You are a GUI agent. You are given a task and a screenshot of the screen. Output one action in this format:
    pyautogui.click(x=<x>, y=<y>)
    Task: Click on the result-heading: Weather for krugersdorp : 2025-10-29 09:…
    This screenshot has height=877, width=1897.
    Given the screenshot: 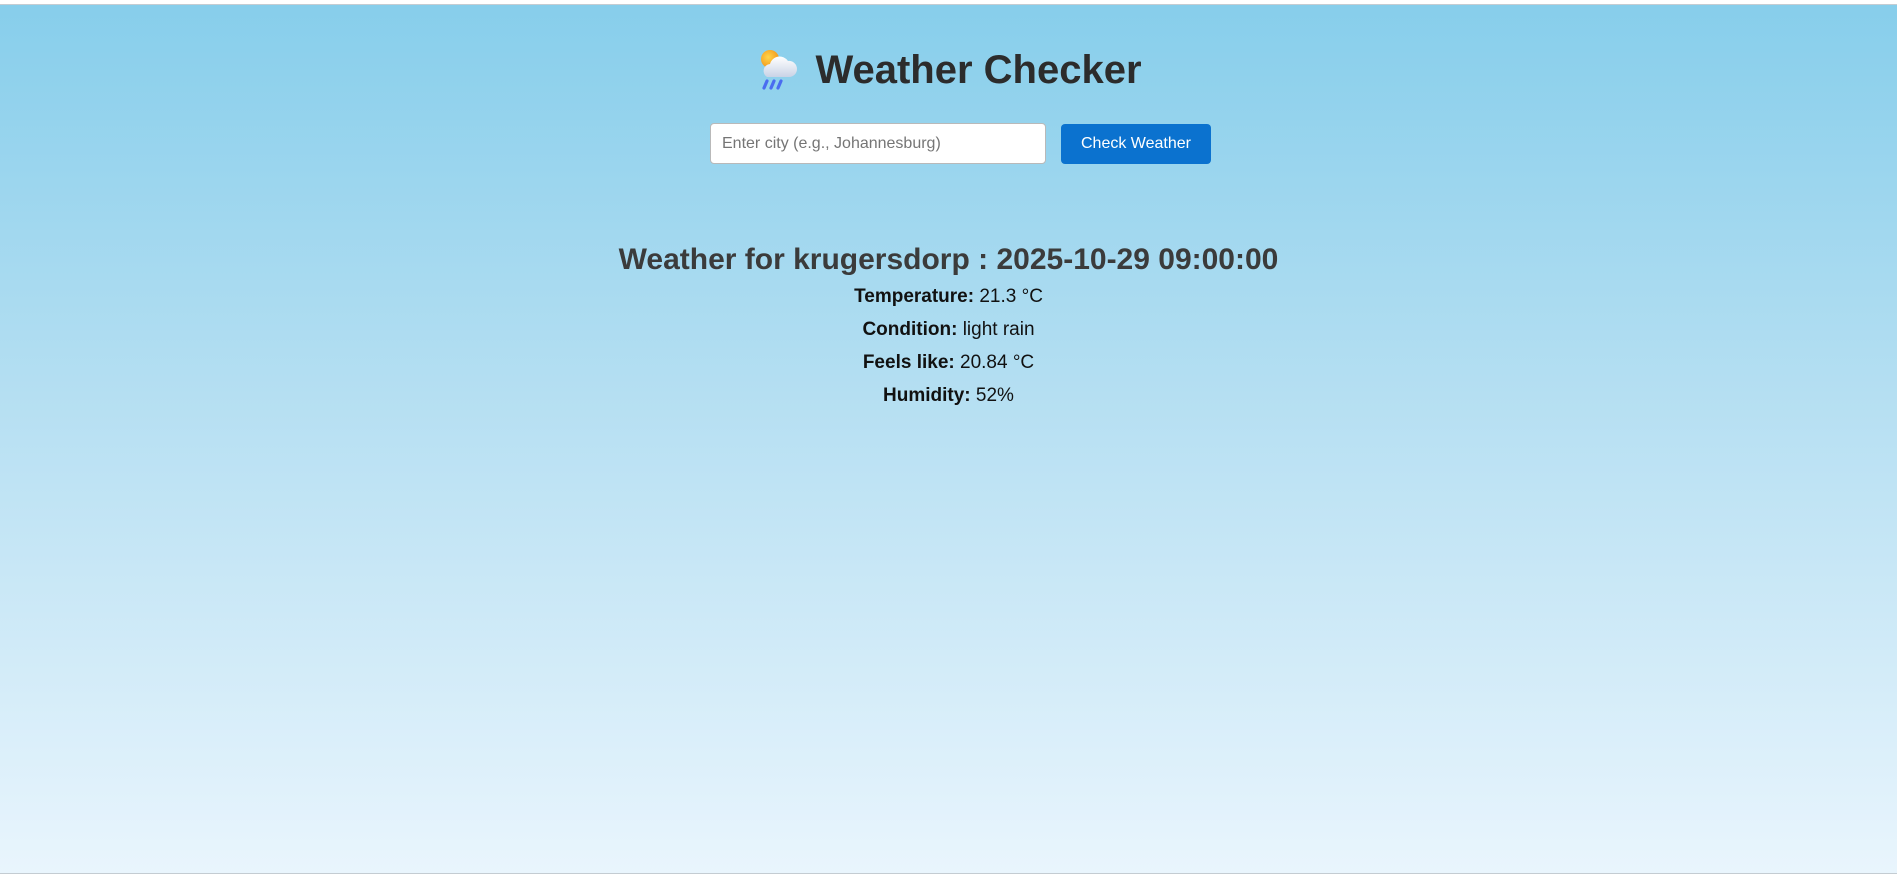 What is the action you would take?
    pyautogui.click(x=948, y=259)
    